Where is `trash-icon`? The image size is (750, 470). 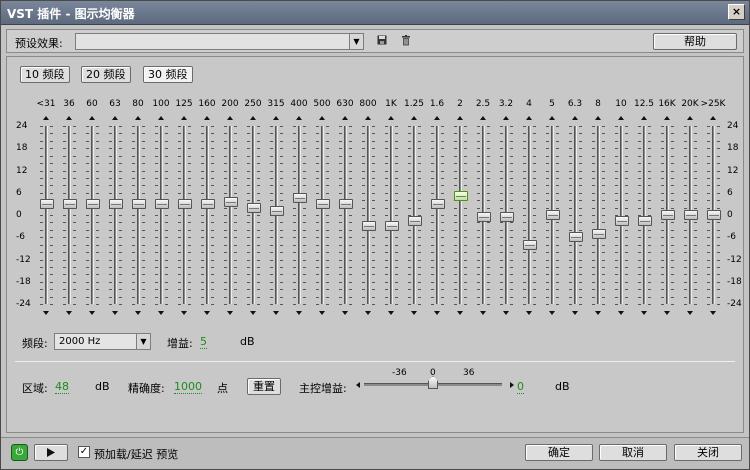
trash-icon is located at coordinates (406, 41).